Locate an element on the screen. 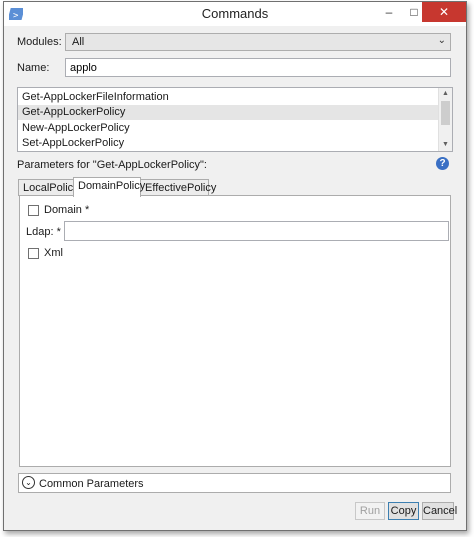  scroll-up-icon: ▲ is located at coordinates (445, 94).